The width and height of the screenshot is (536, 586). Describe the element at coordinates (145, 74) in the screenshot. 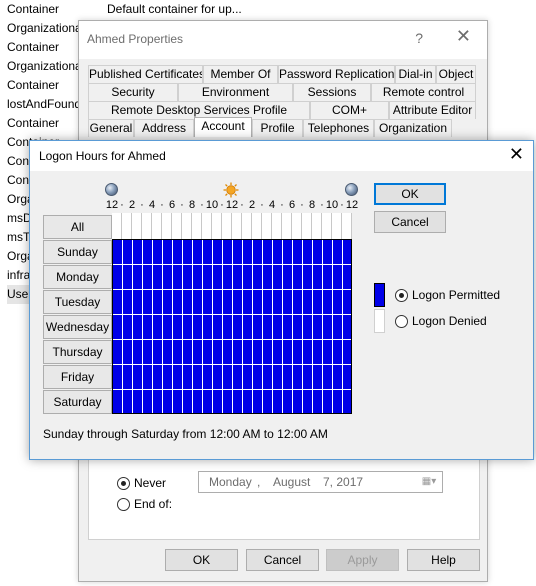

I see `tab-published-certificates: Published Certificates` at that location.